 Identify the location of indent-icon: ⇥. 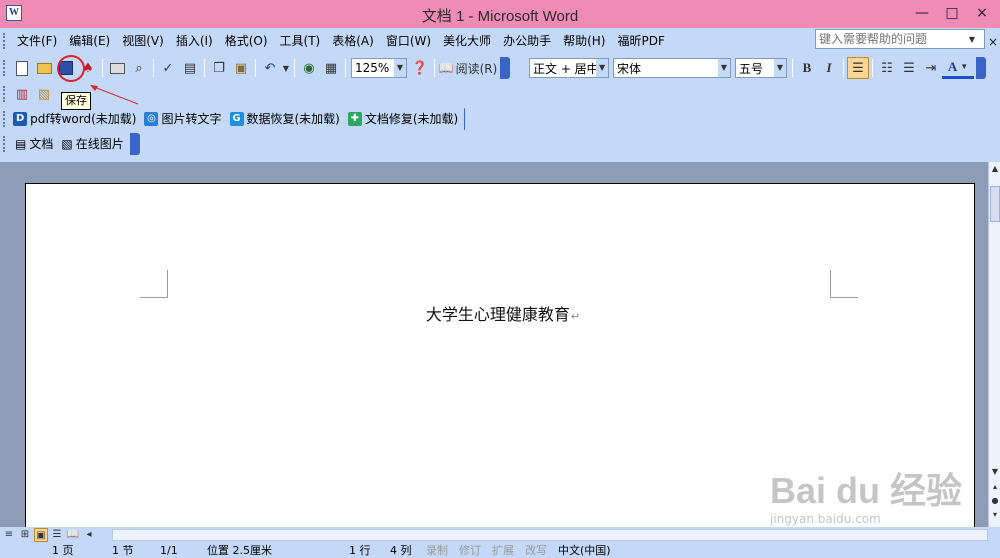
(931, 68).